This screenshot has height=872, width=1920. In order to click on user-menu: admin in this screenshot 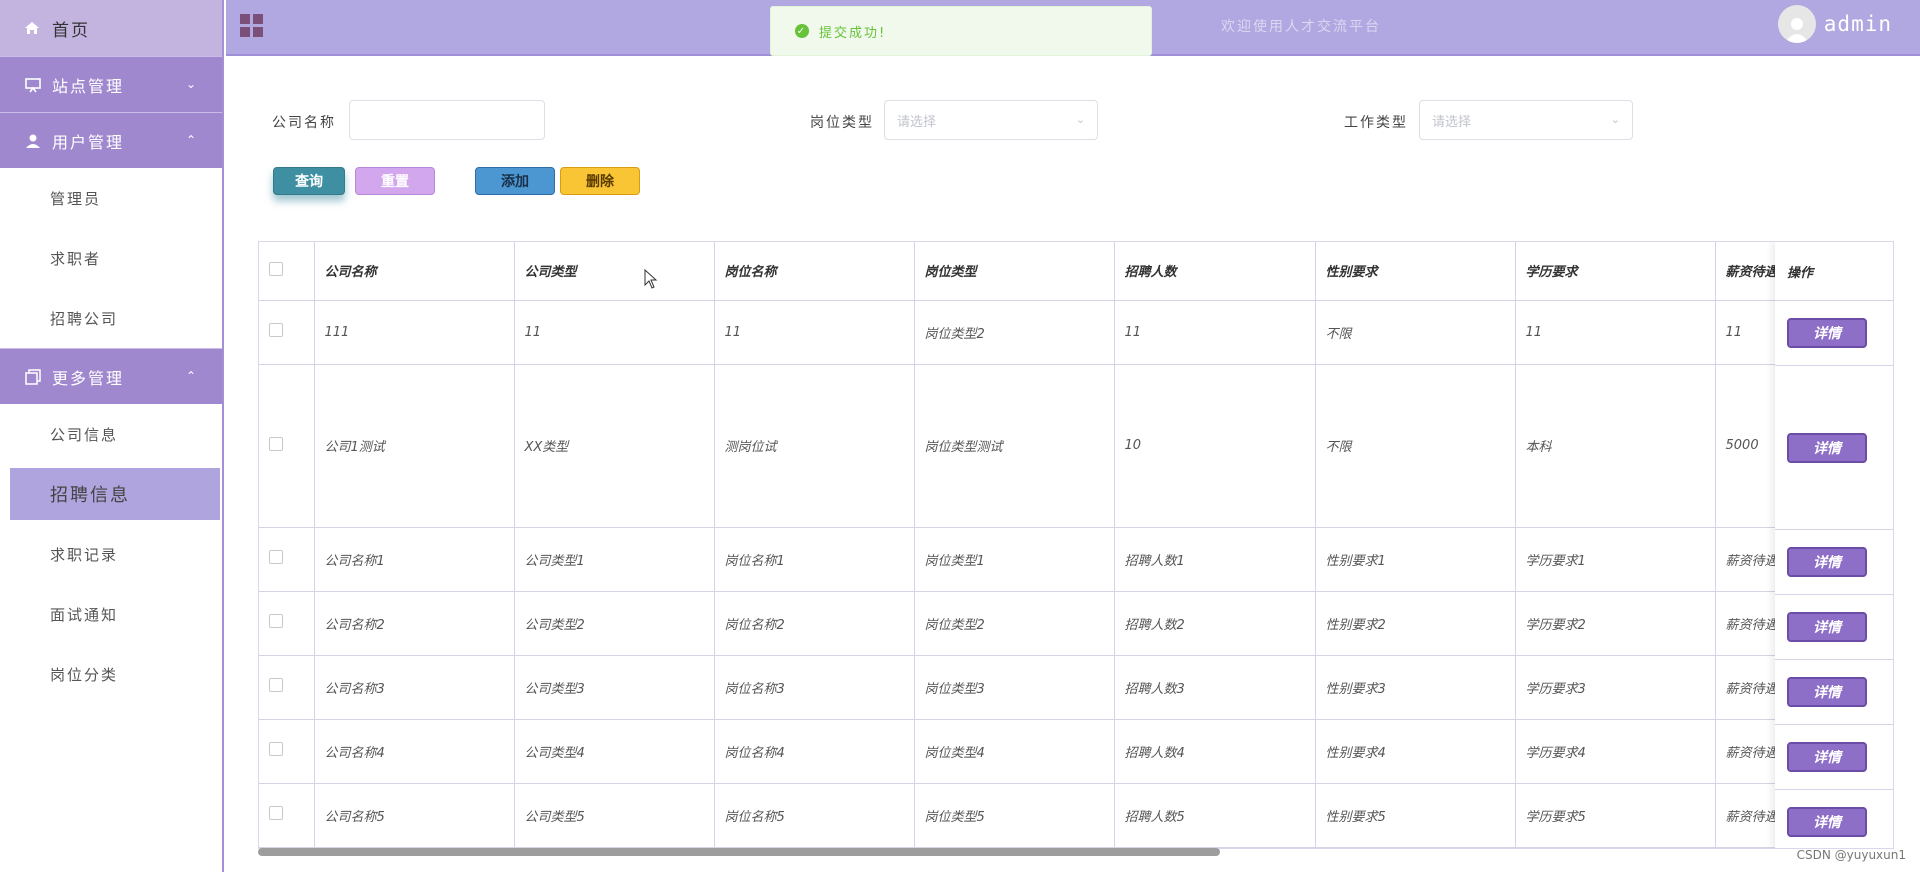, I will do `click(1834, 24)`.